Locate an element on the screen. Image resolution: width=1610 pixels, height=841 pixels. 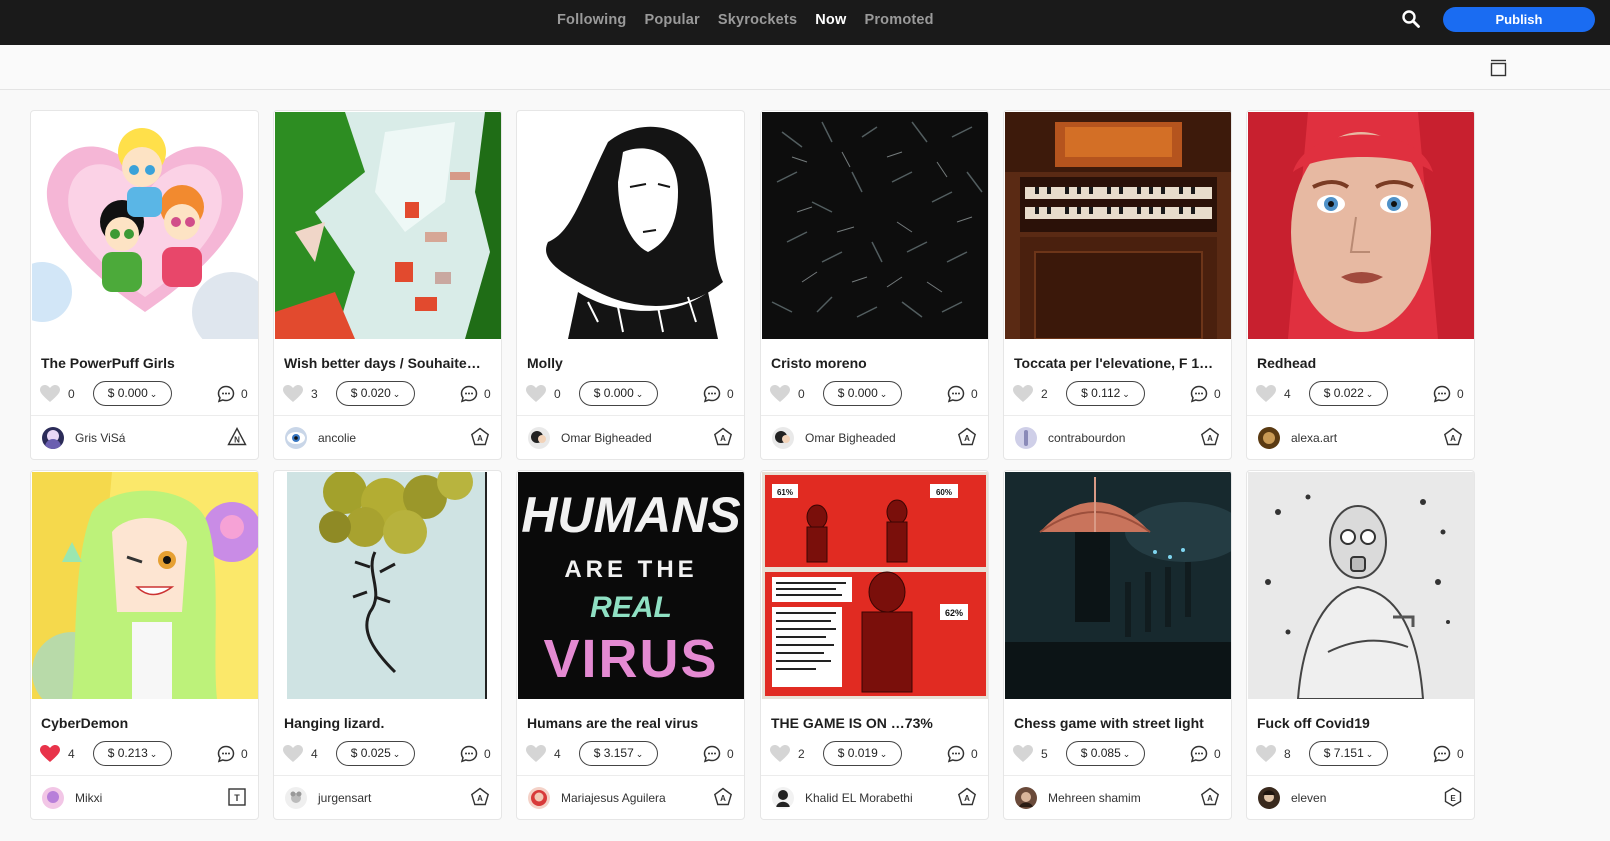
artwork-title: CyberDemon is located at coordinates (146, 723).